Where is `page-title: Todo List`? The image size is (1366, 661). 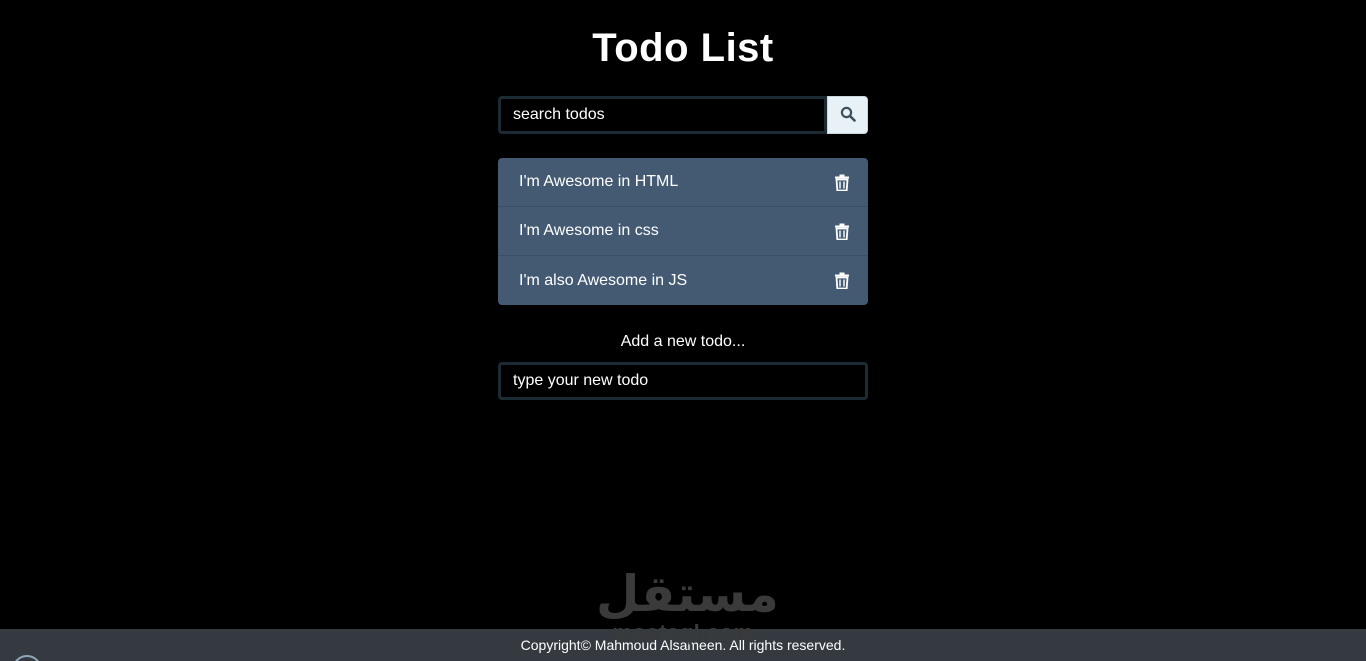
page-title: Todo List is located at coordinates (683, 48).